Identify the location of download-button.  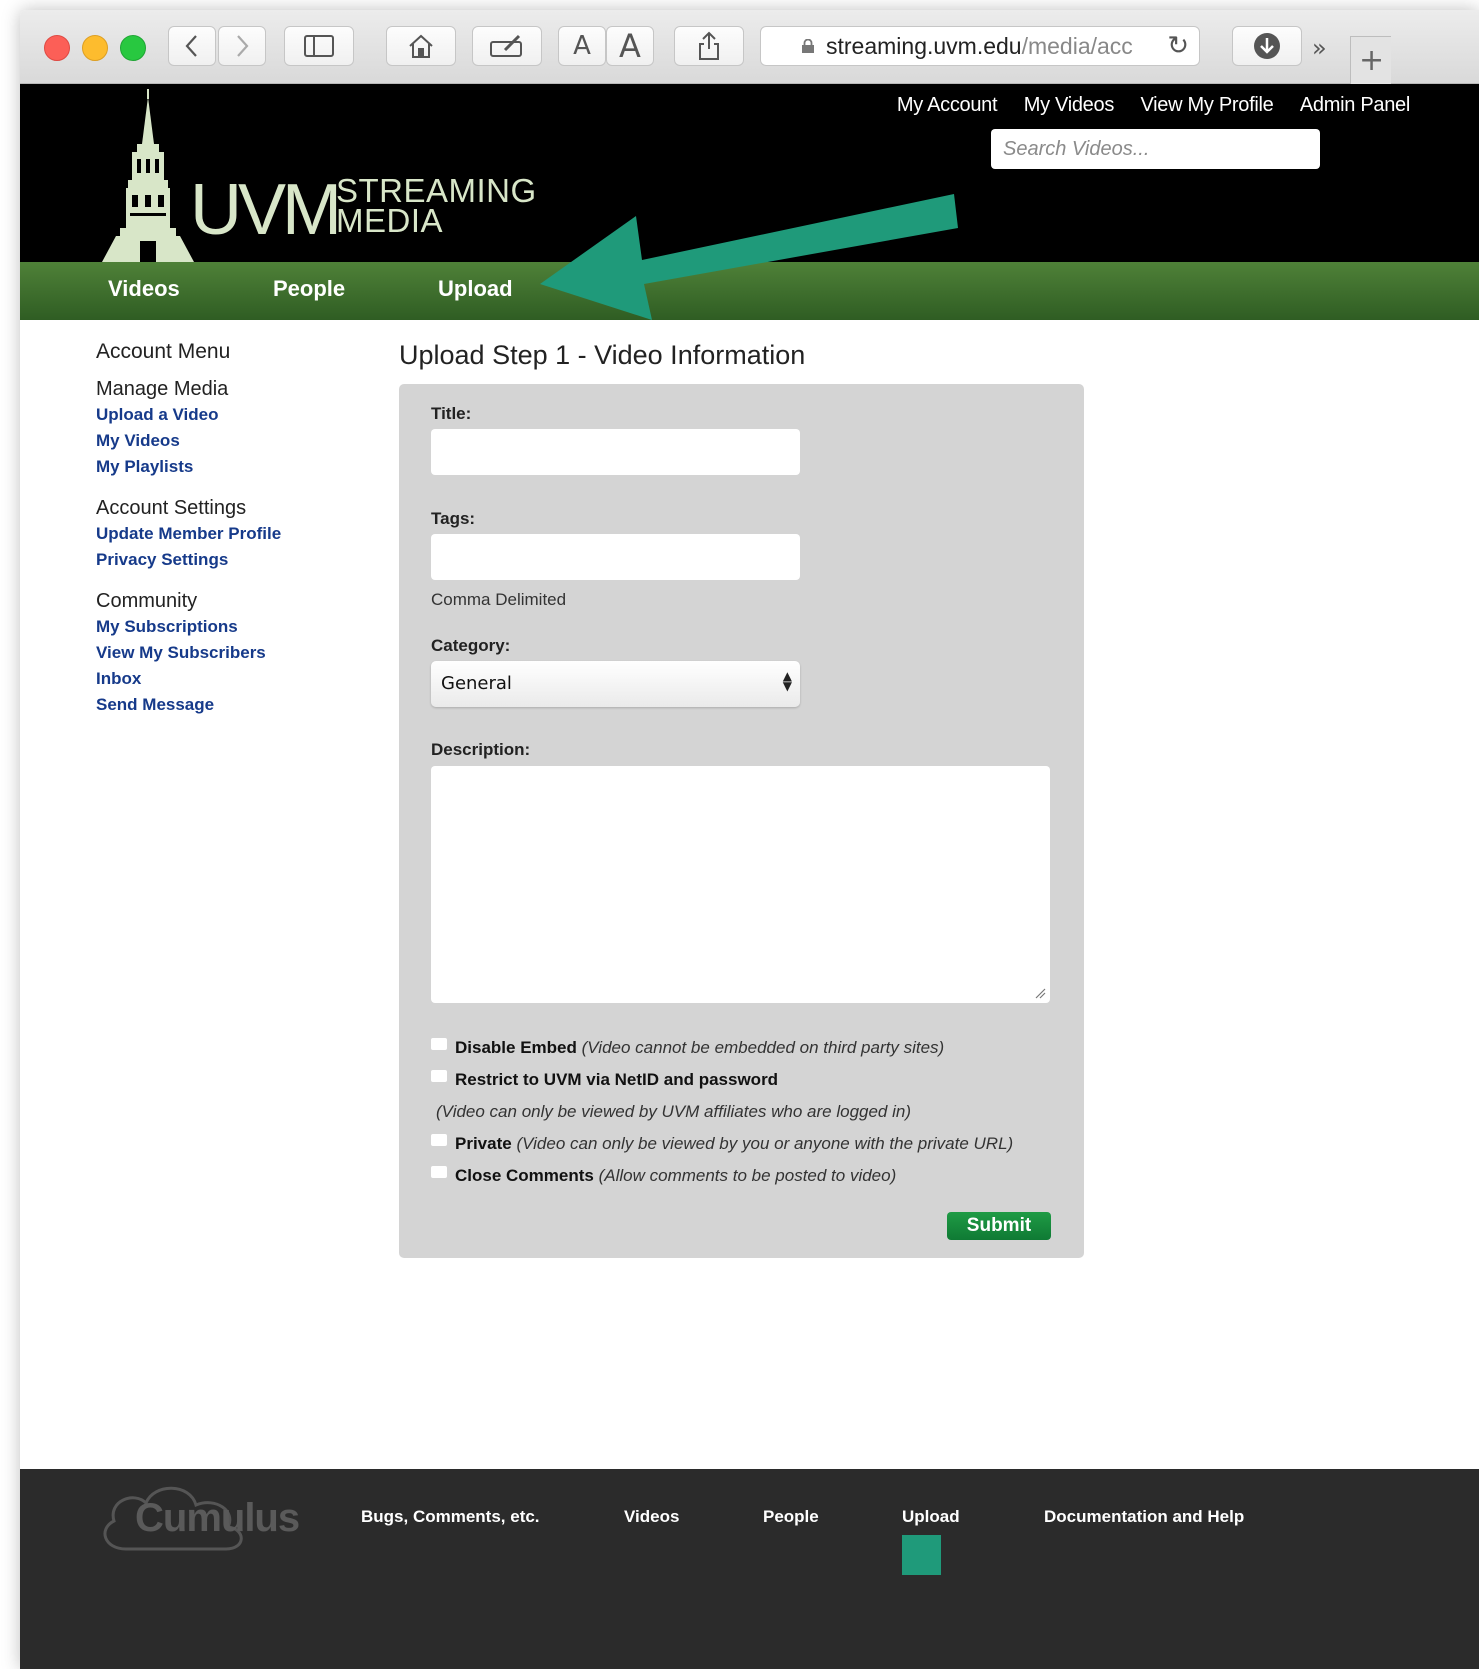
(1267, 46).